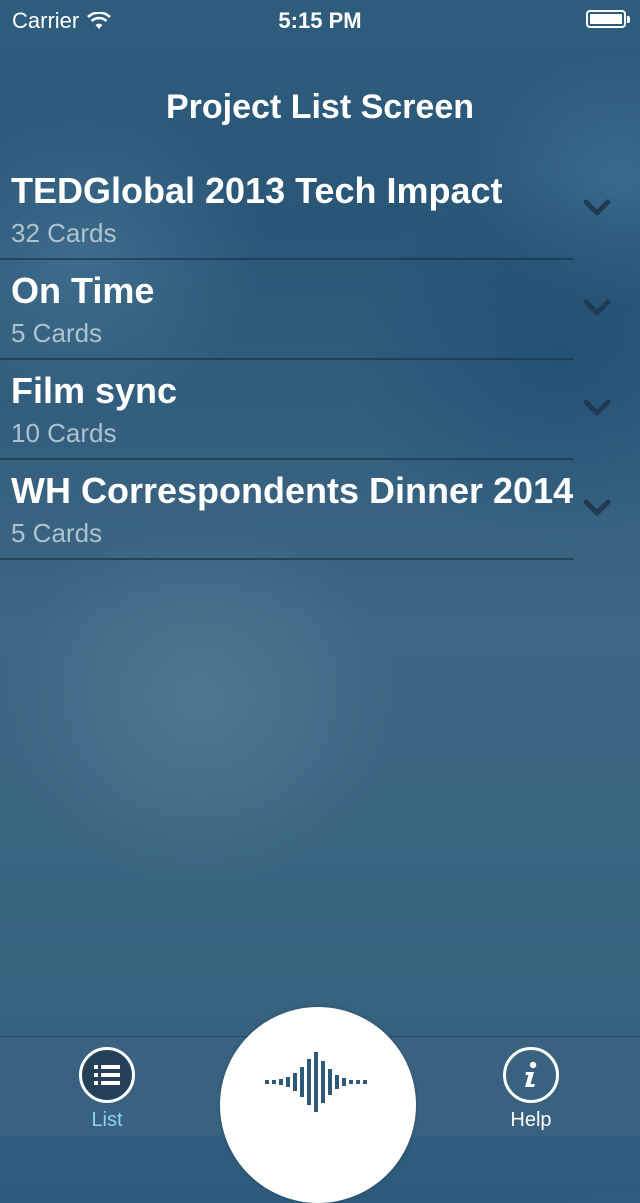 The width and height of the screenshot is (640, 1203). Describe the element at coordinates (531, 1075) in the screenshot. I see `info-icon` at that location.